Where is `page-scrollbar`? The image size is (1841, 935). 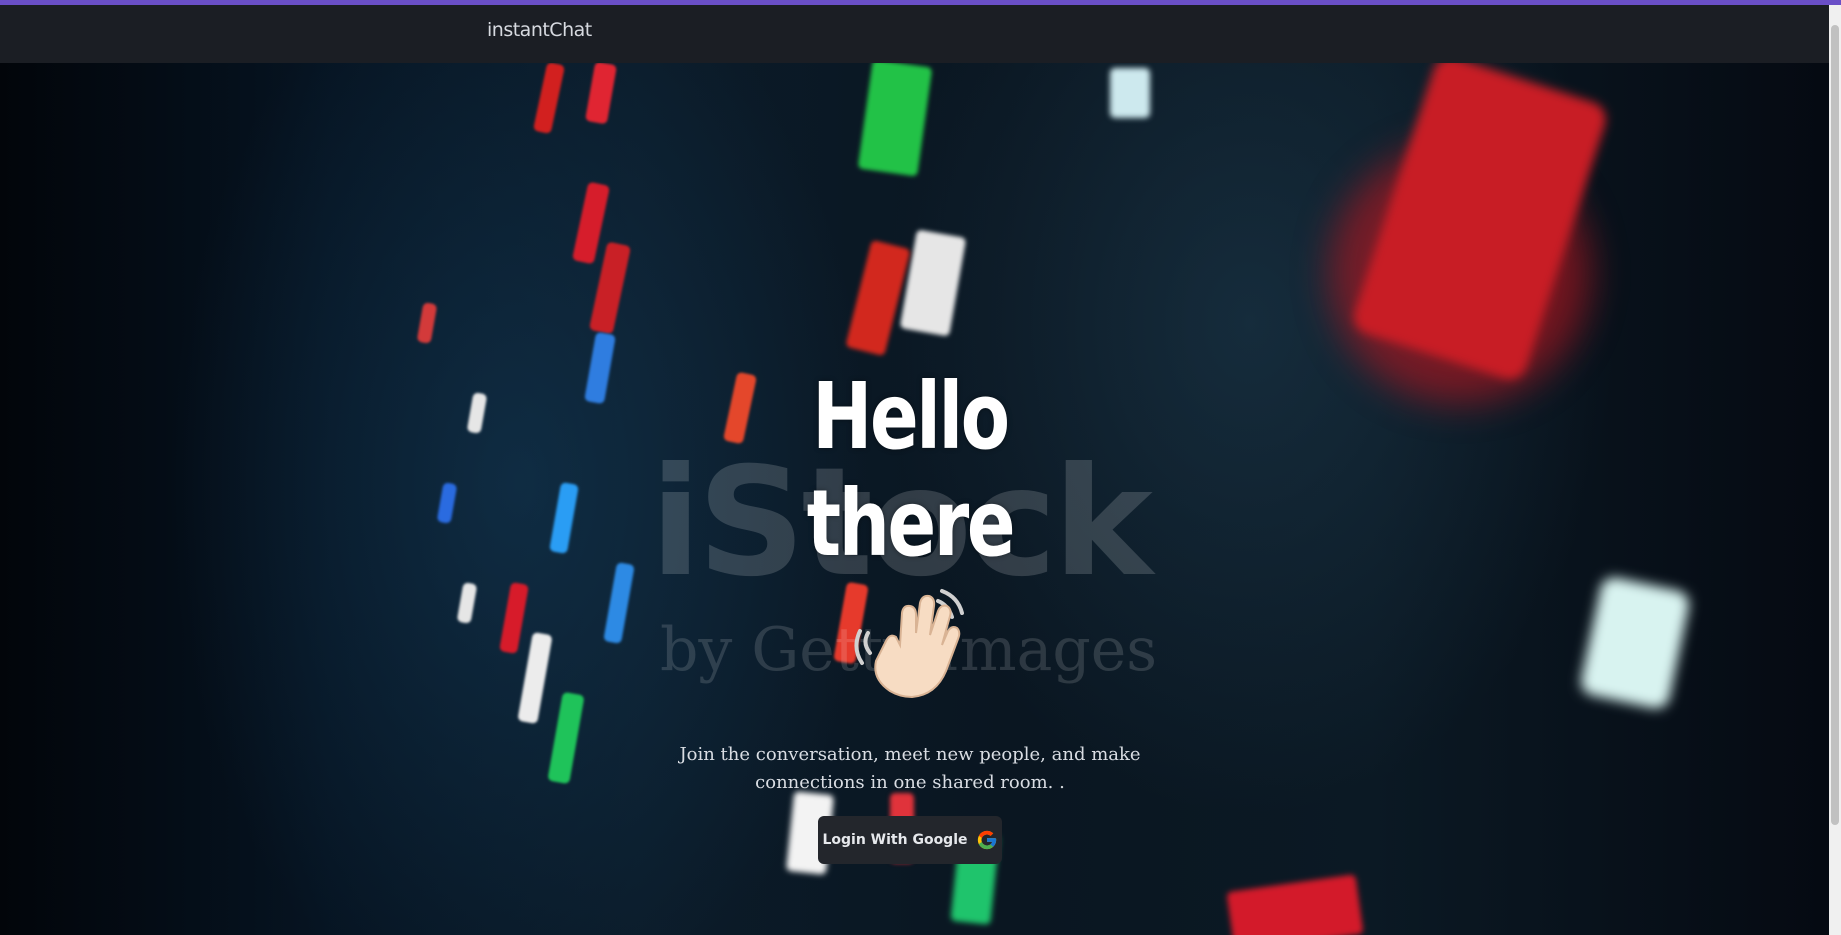
page-scrollbar is located at coordinates (1835, 470).